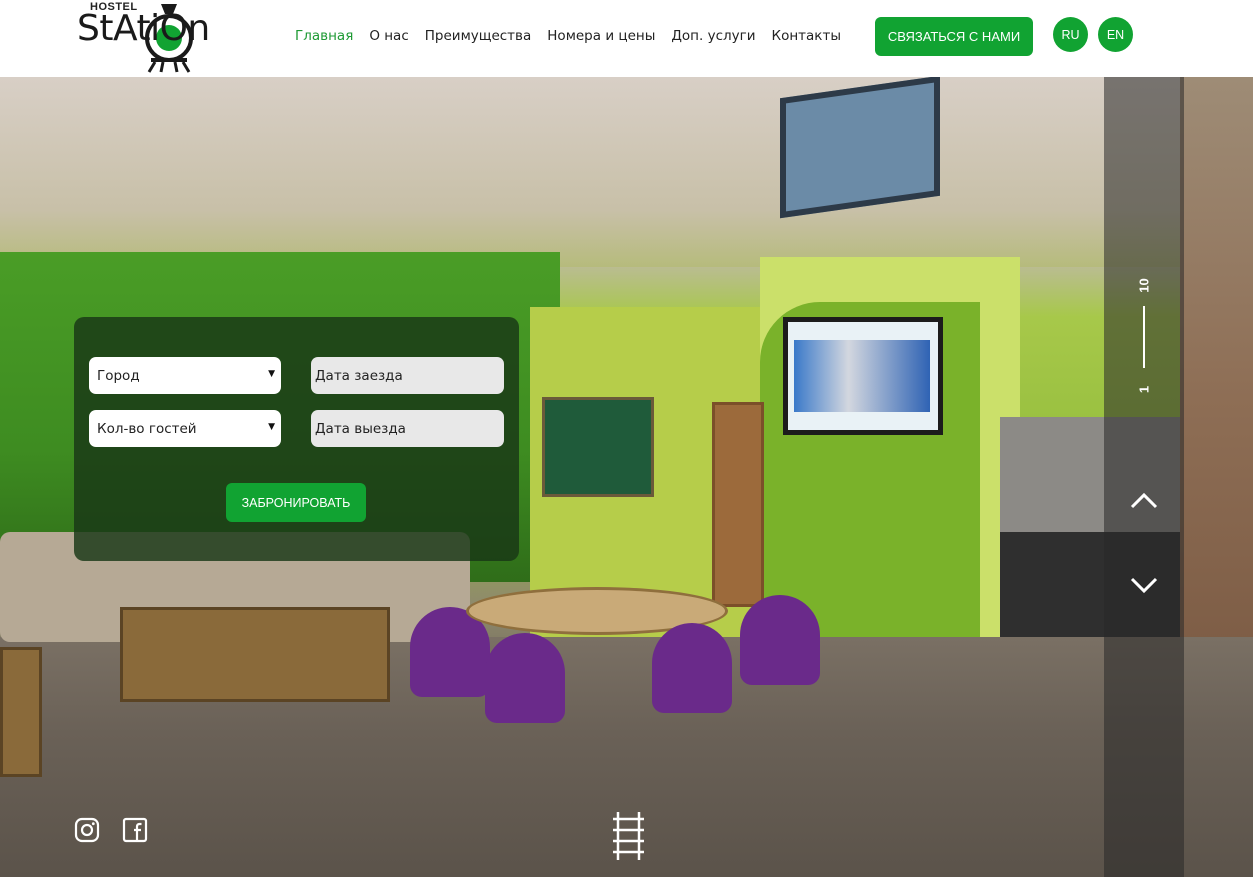 The height and width of the screenshot is (877, 1253). I want to click on slide-progress-line, so click(1144, 337).